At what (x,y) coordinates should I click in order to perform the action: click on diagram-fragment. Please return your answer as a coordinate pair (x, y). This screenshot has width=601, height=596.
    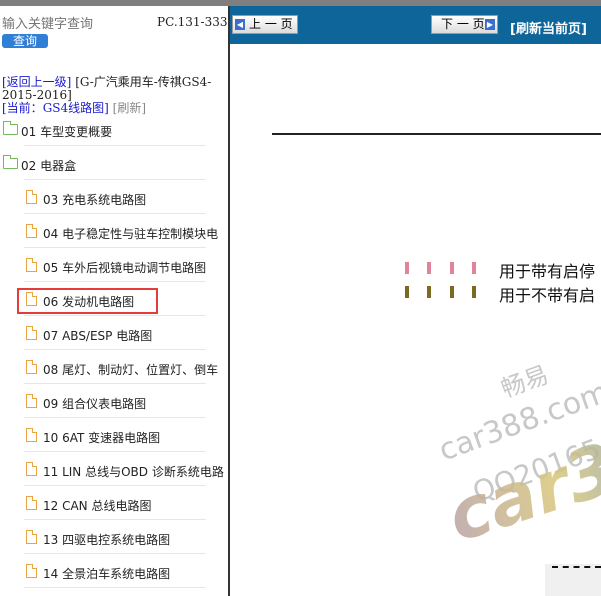
    Looking at the image, I should click on (573, 580).